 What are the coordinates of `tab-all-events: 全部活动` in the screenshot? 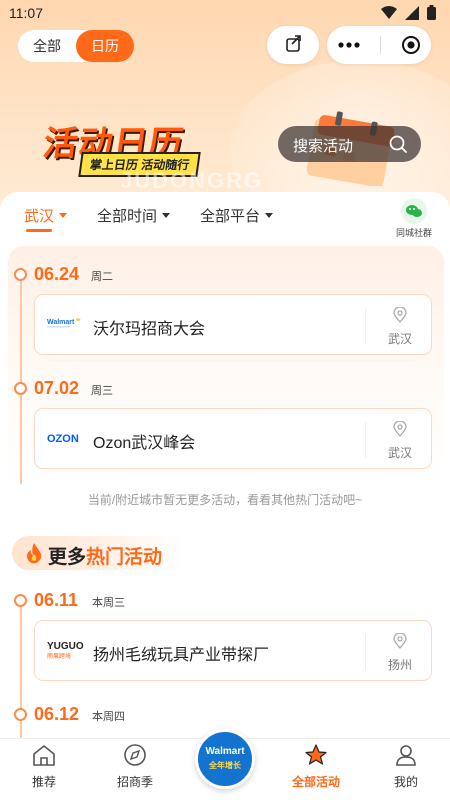 It's located at (316, 766).